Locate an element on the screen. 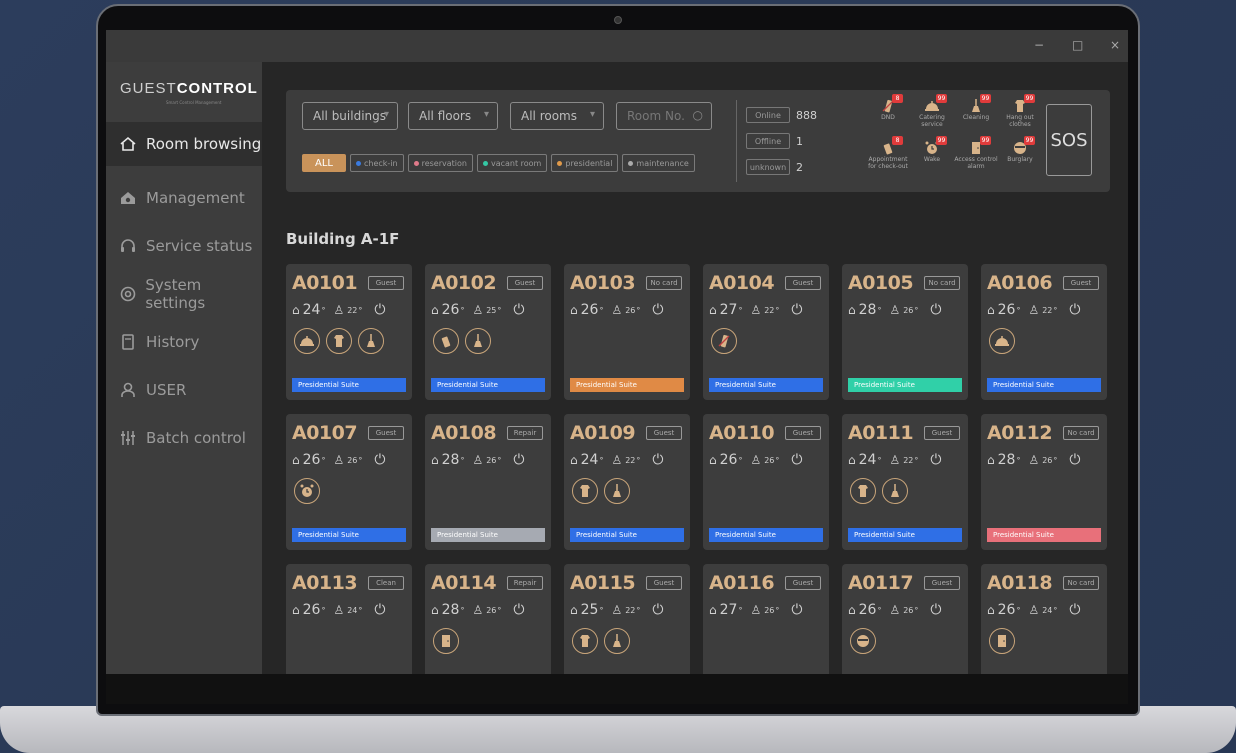  alert-dnd: 8 DND is located at coordinates (888, 107).